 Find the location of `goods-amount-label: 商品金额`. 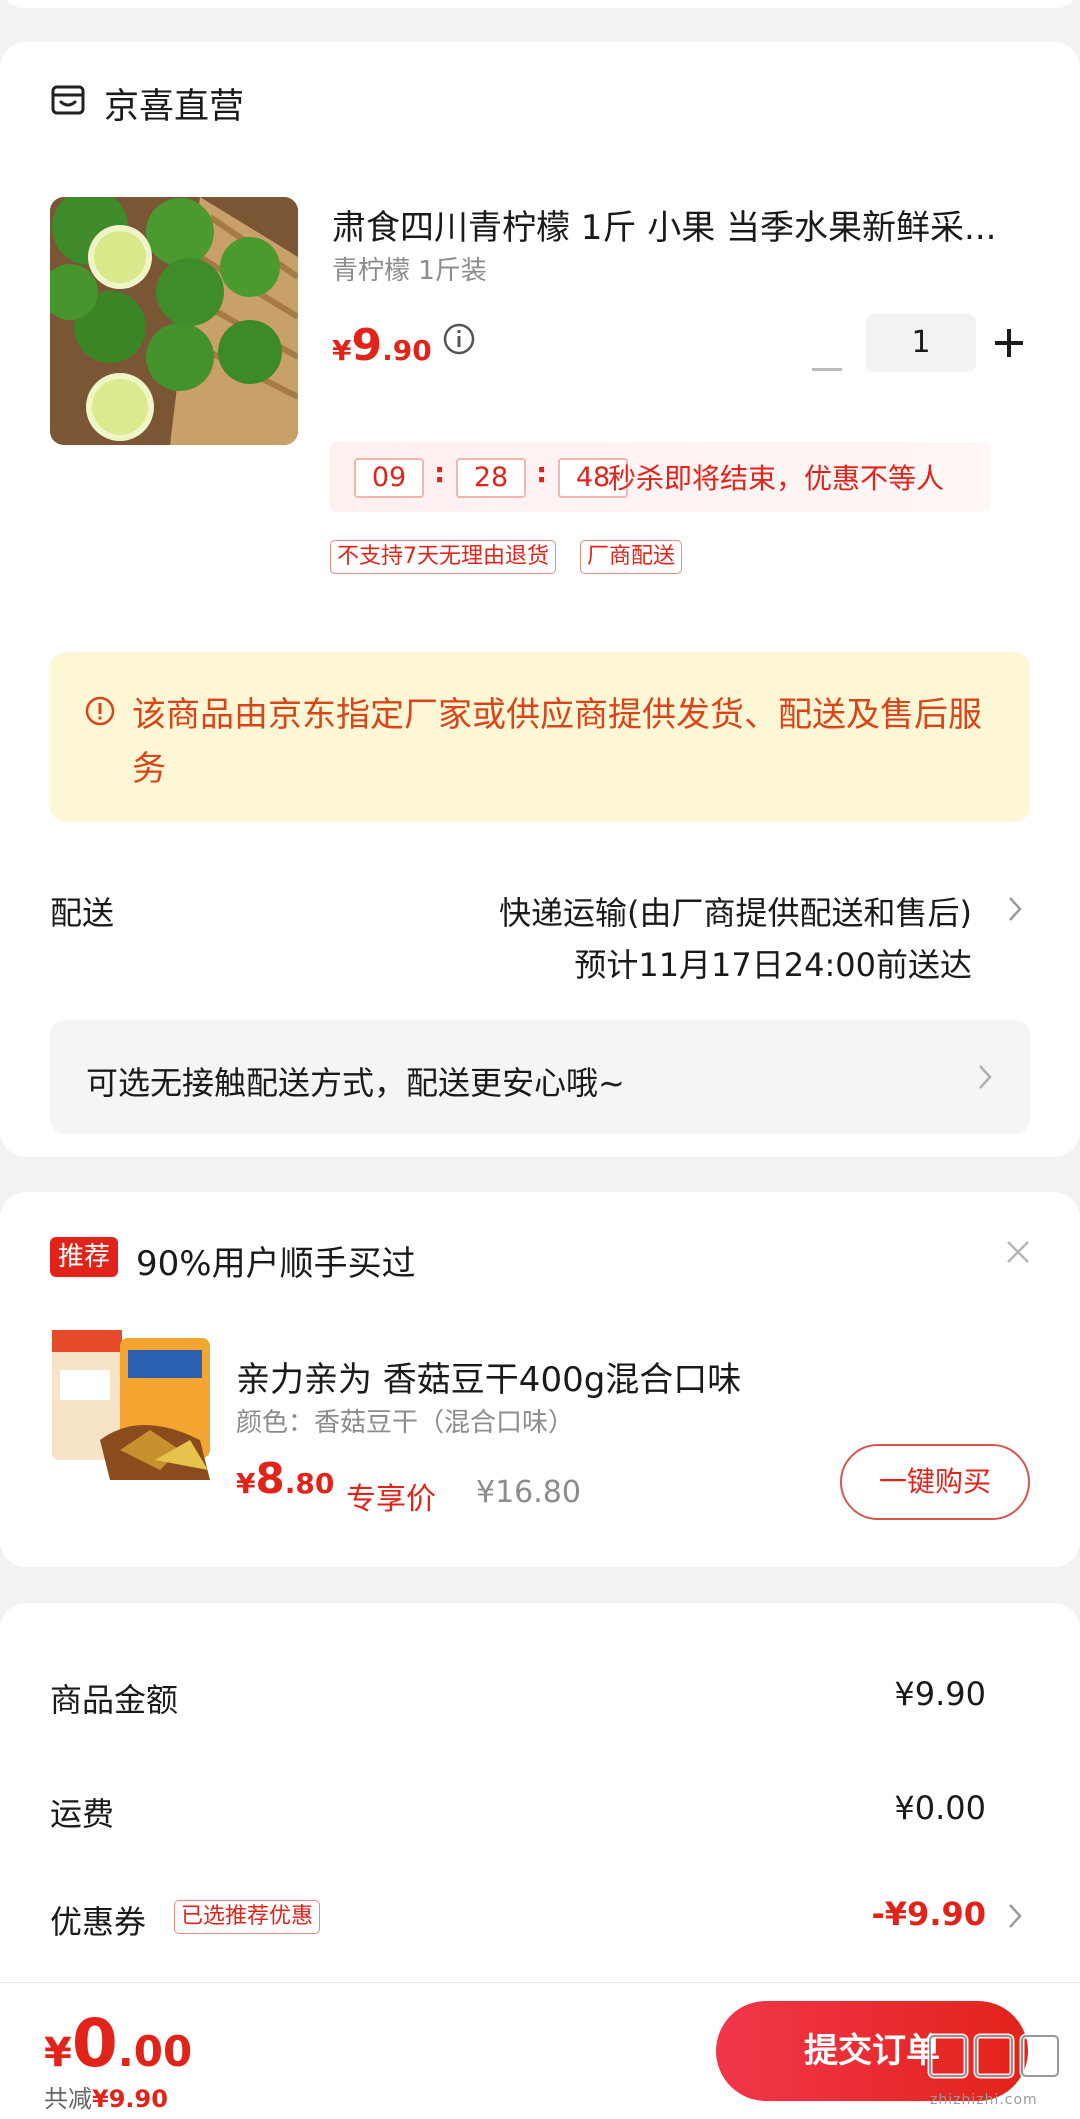

goods-amount-label: 商品金额 is located at coordinates (114, 1700).